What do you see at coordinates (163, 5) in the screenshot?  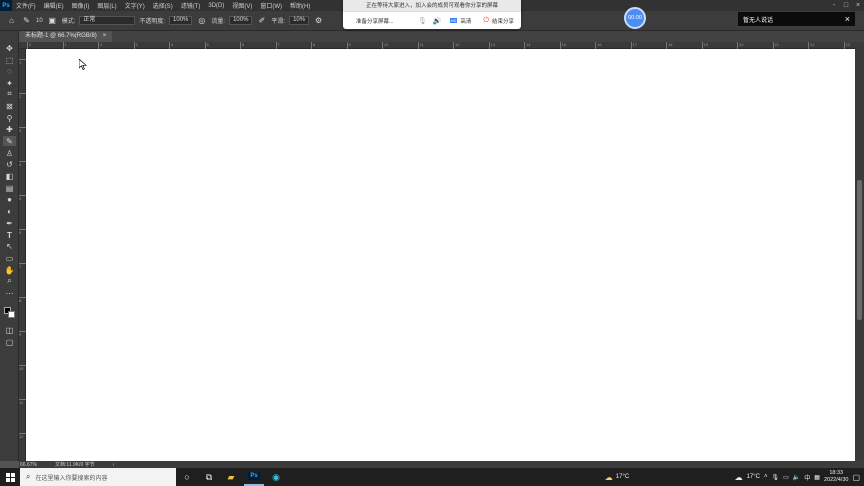 I see `menu-select: 选择(S)` at bounding box center [163, 5].